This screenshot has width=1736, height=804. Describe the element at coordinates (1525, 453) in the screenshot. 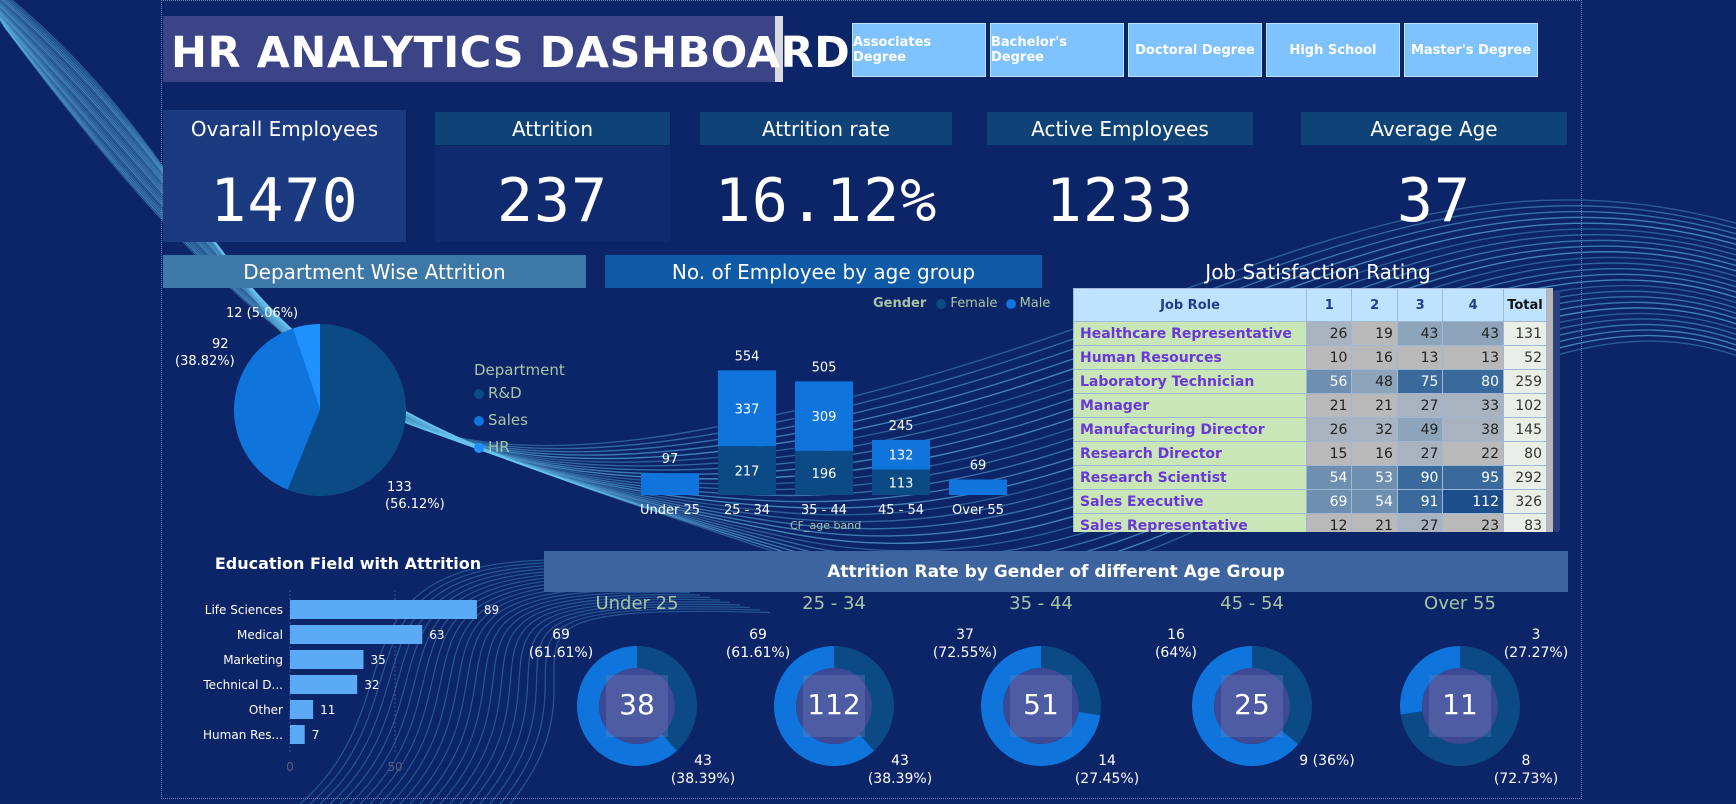

I see `job-sat-total-cell: 80` at that location.